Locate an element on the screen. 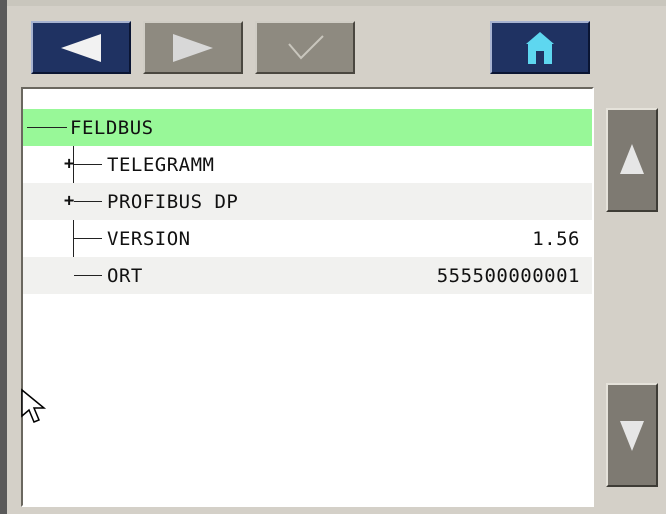  confirm-button is located at coordinates (305, 47).